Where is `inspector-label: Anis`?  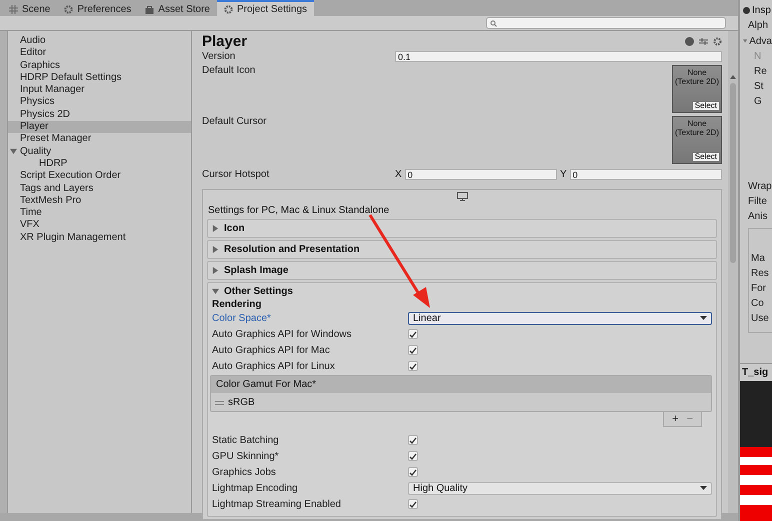
inspector-label: Anis is located at coordinates (757, 217).